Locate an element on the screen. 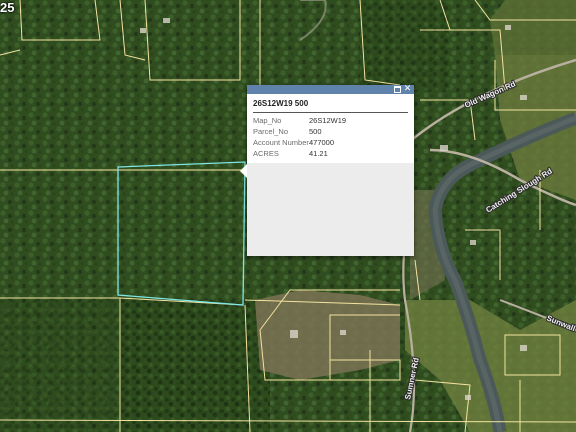 The height and width of the screenshot is (432, 576). attribute-row: Parcel_No 500 is located at coordinates (330, 131).